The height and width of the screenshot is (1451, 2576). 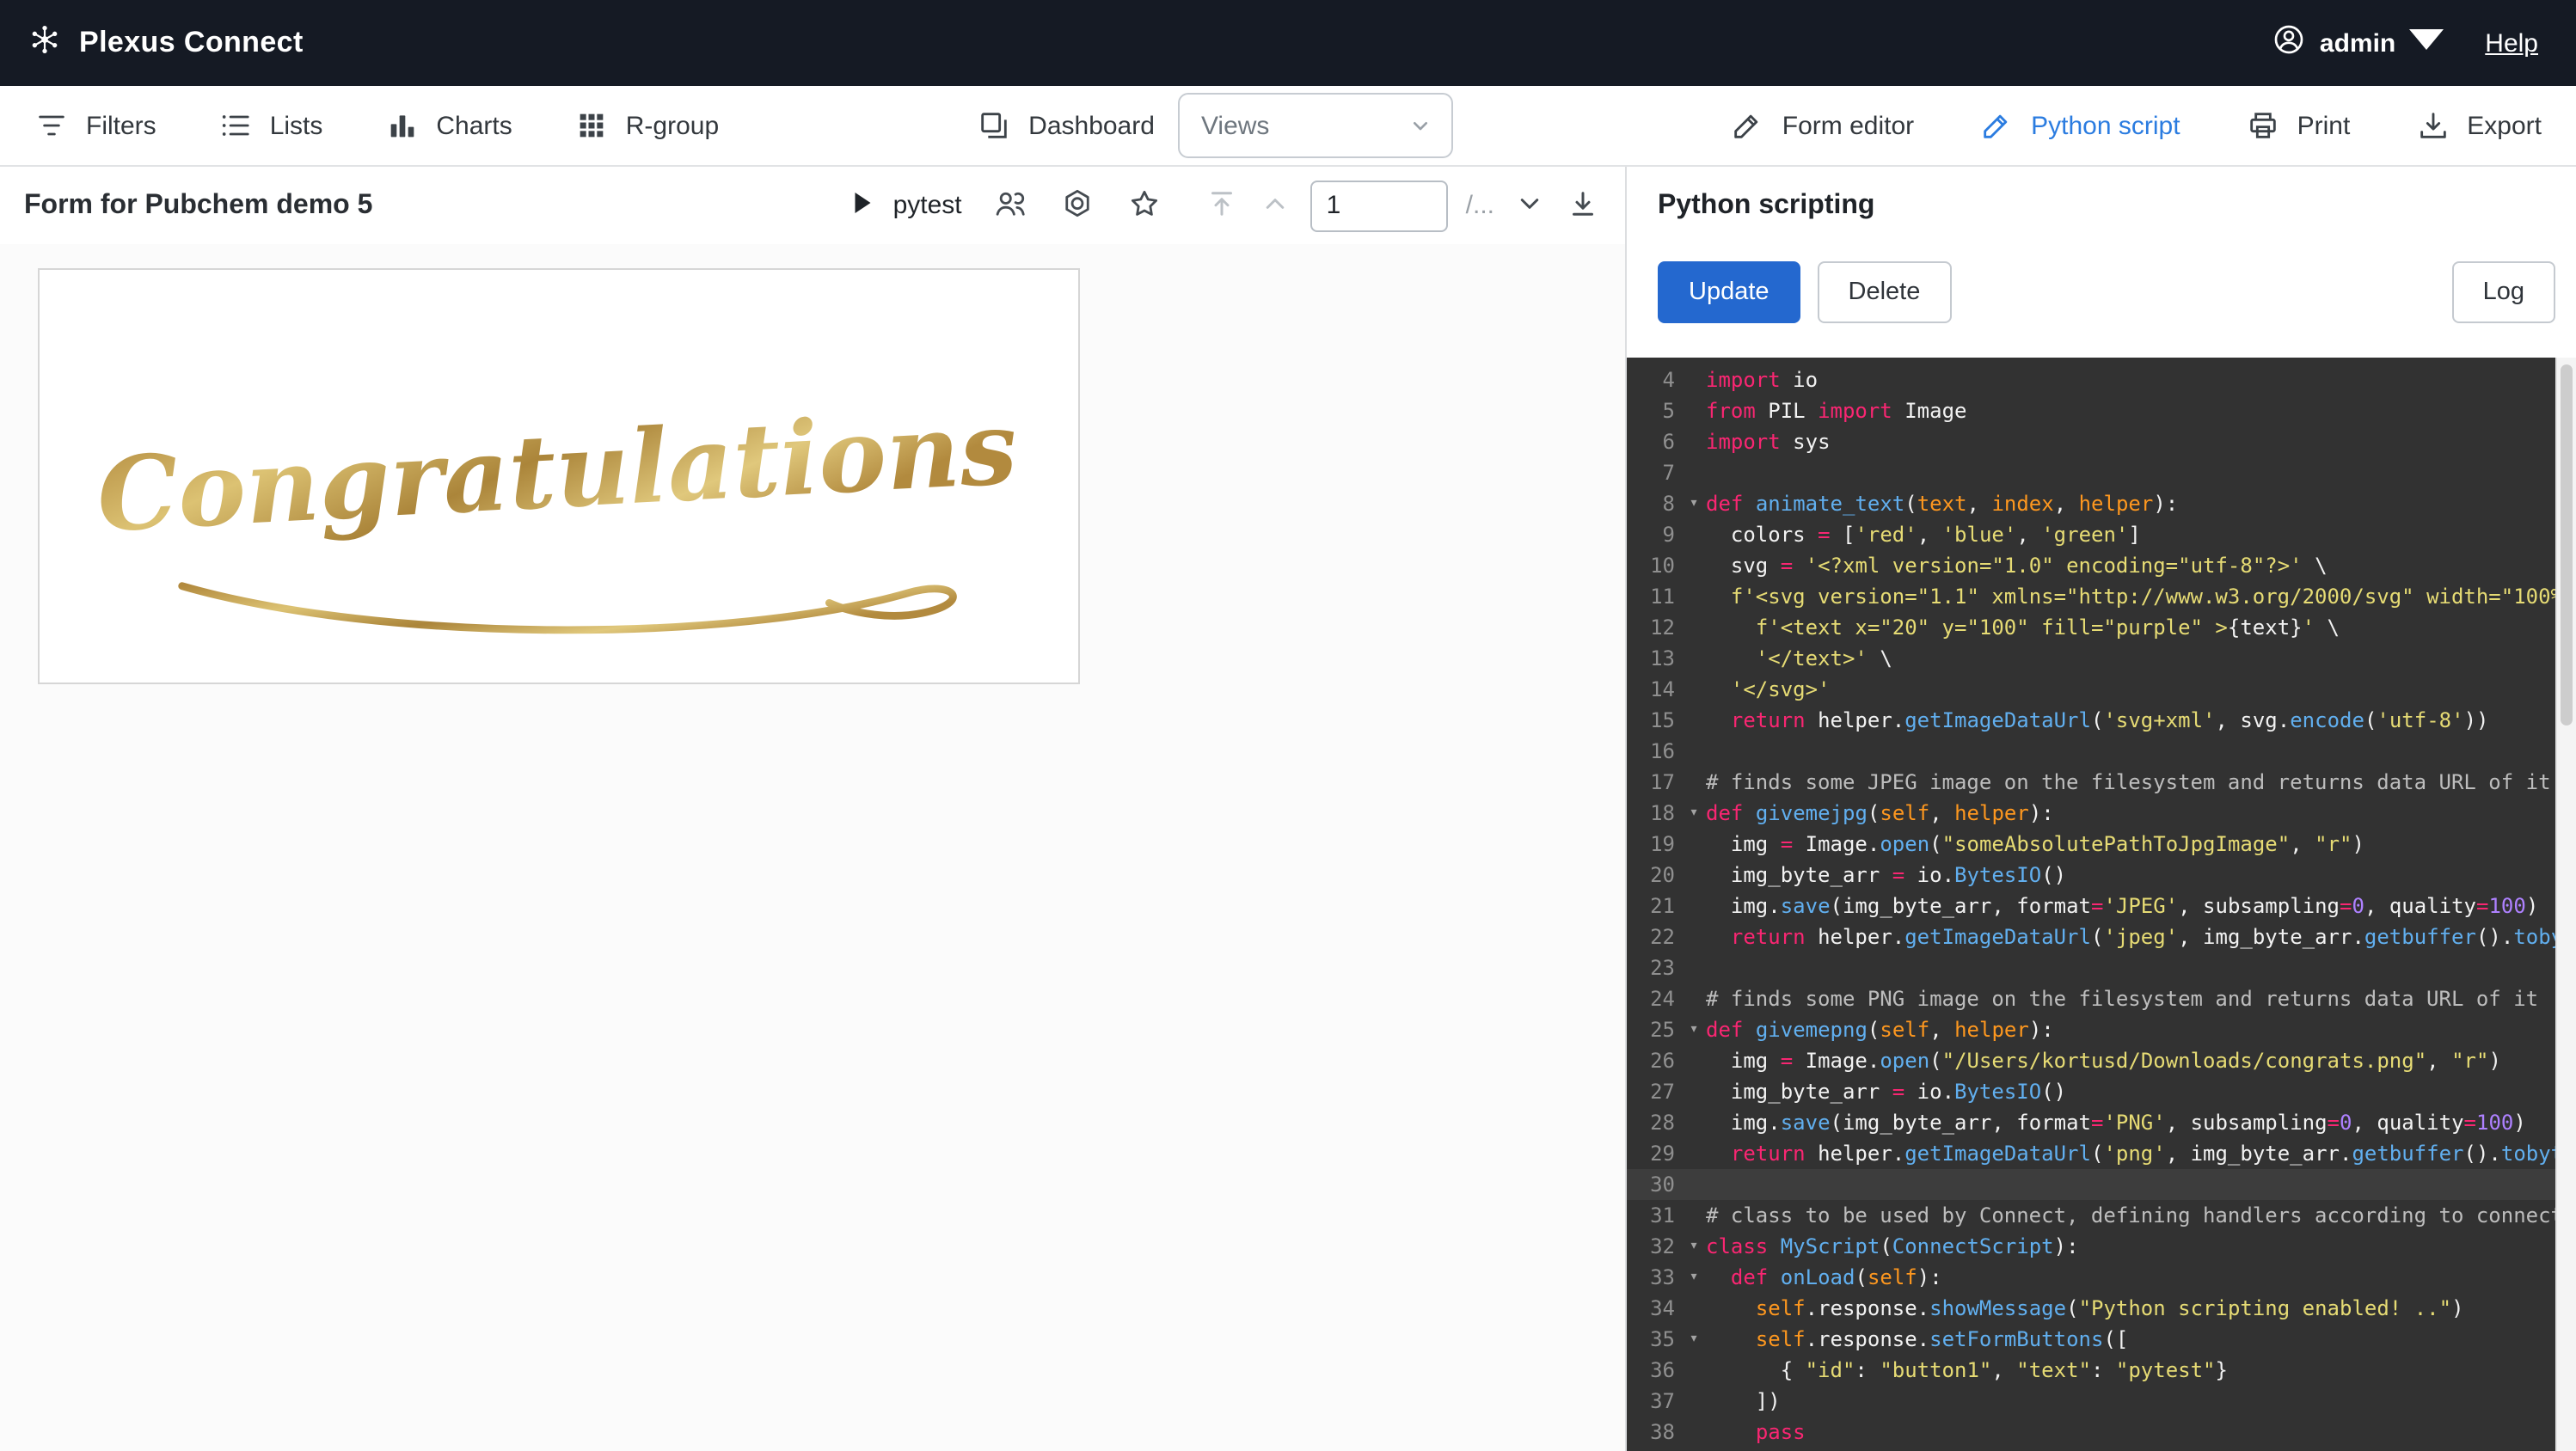 What do you see at coordinates (1316, 125) in the screenshot?
I see `views-select: Views` at bounding box center [1316, 125].